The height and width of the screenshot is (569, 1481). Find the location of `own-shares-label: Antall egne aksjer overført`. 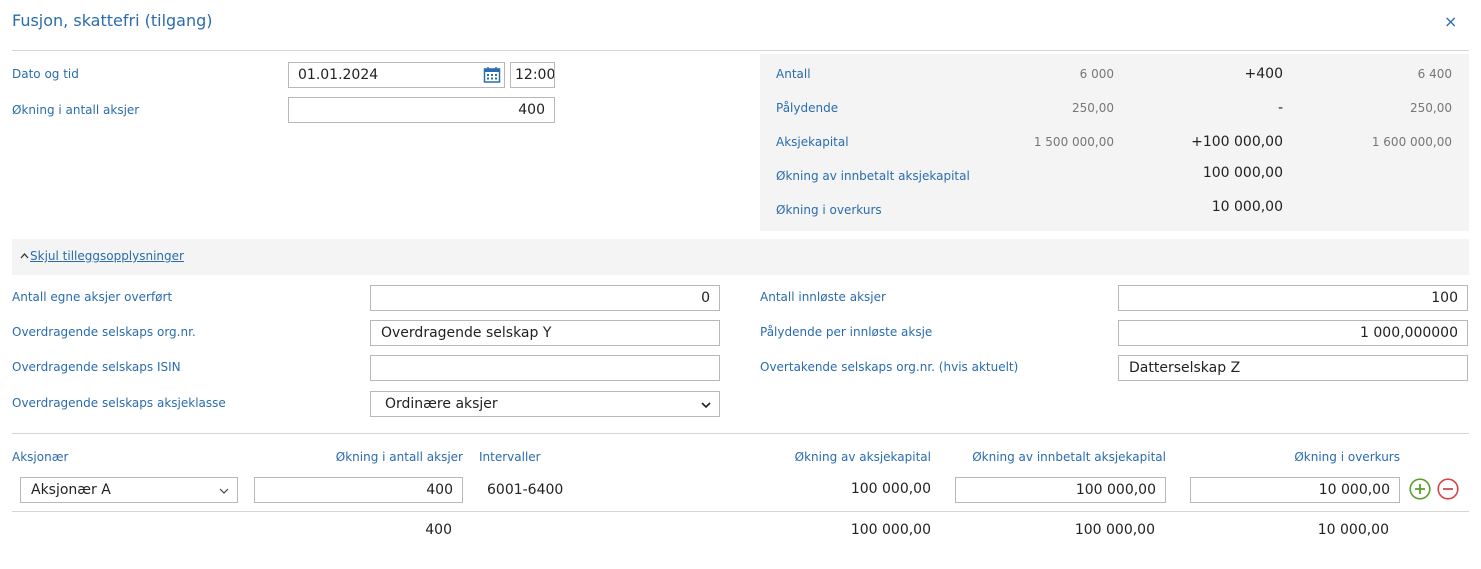

own-shares-label: Antall egne aksjer overført is located at coordinates (92, 297).